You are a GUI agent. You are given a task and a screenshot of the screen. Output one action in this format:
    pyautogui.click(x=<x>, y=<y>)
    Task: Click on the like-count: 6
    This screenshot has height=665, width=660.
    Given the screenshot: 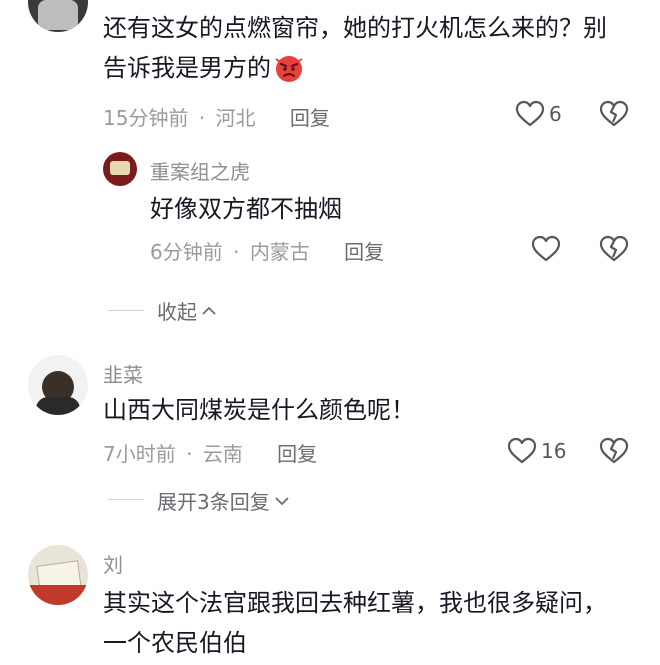 What is the action you would take?
    pyautogui.click(x=555, y=114)
    